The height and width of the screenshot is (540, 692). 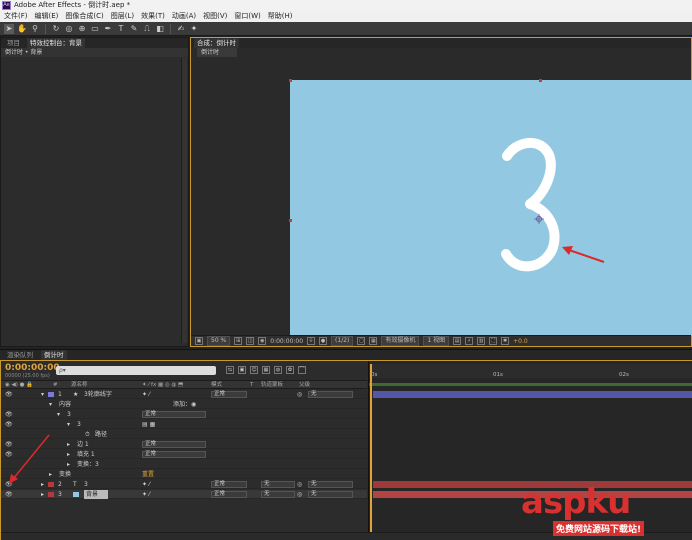 I want to click on timeline-icon: ▥, so click(x=481, y=341).